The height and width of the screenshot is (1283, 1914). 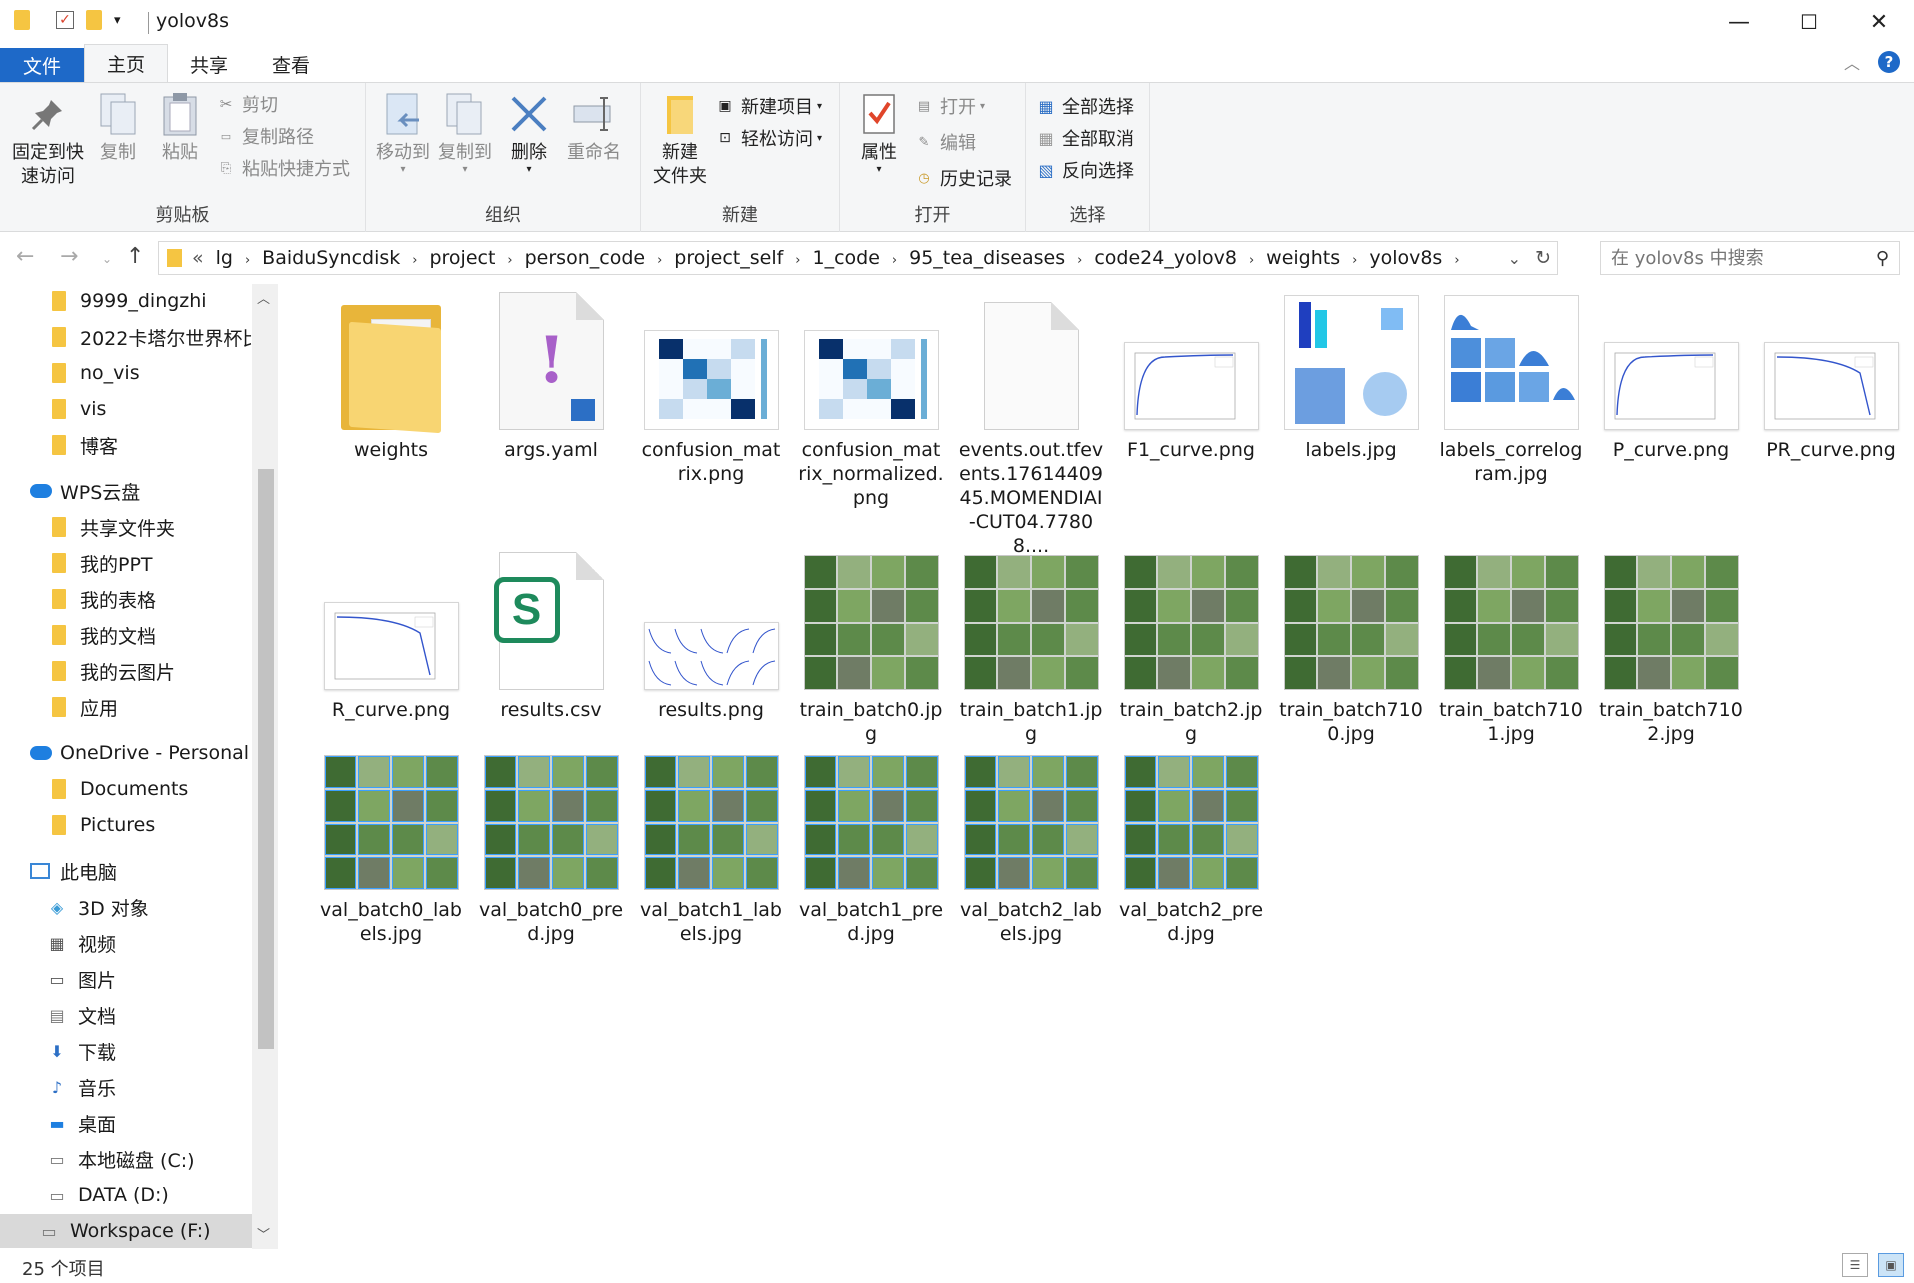 I want to click on sidebar-item: ▬ 桌面, so click(x=82, y=1123).